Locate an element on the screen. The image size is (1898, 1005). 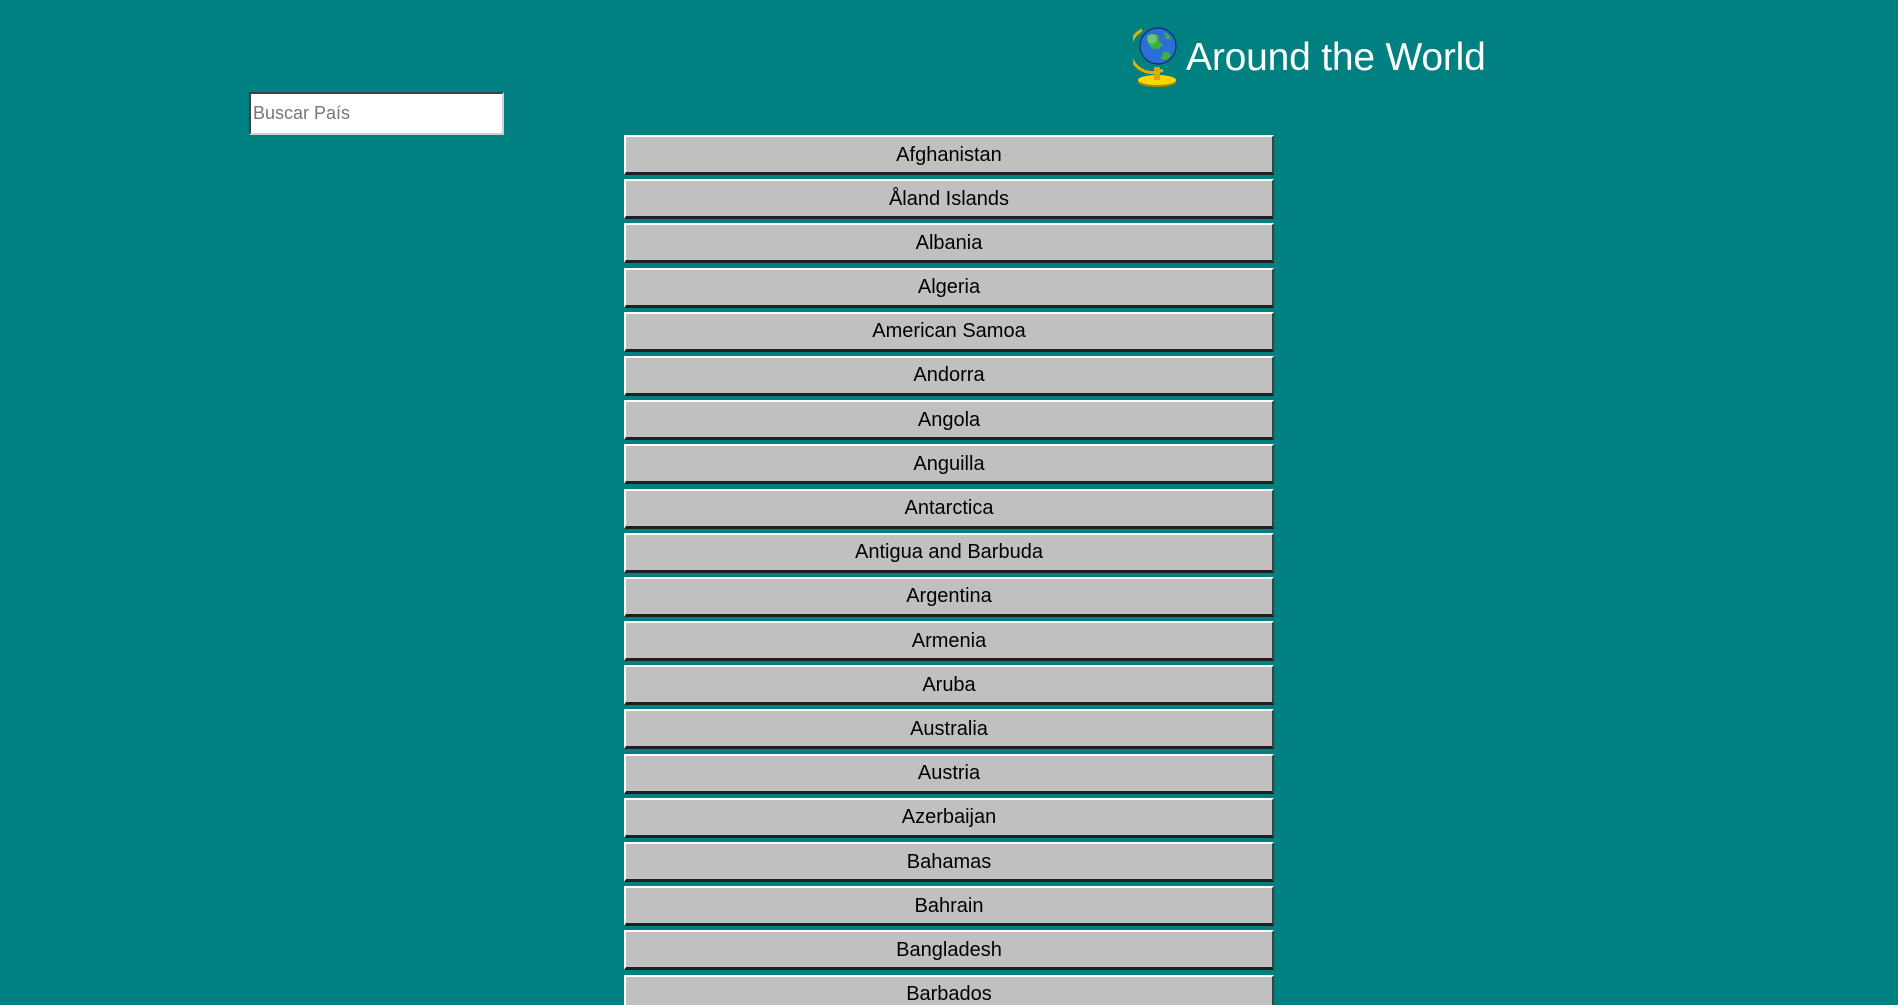
country-button: Algeria is located at coordinates (949, 287).